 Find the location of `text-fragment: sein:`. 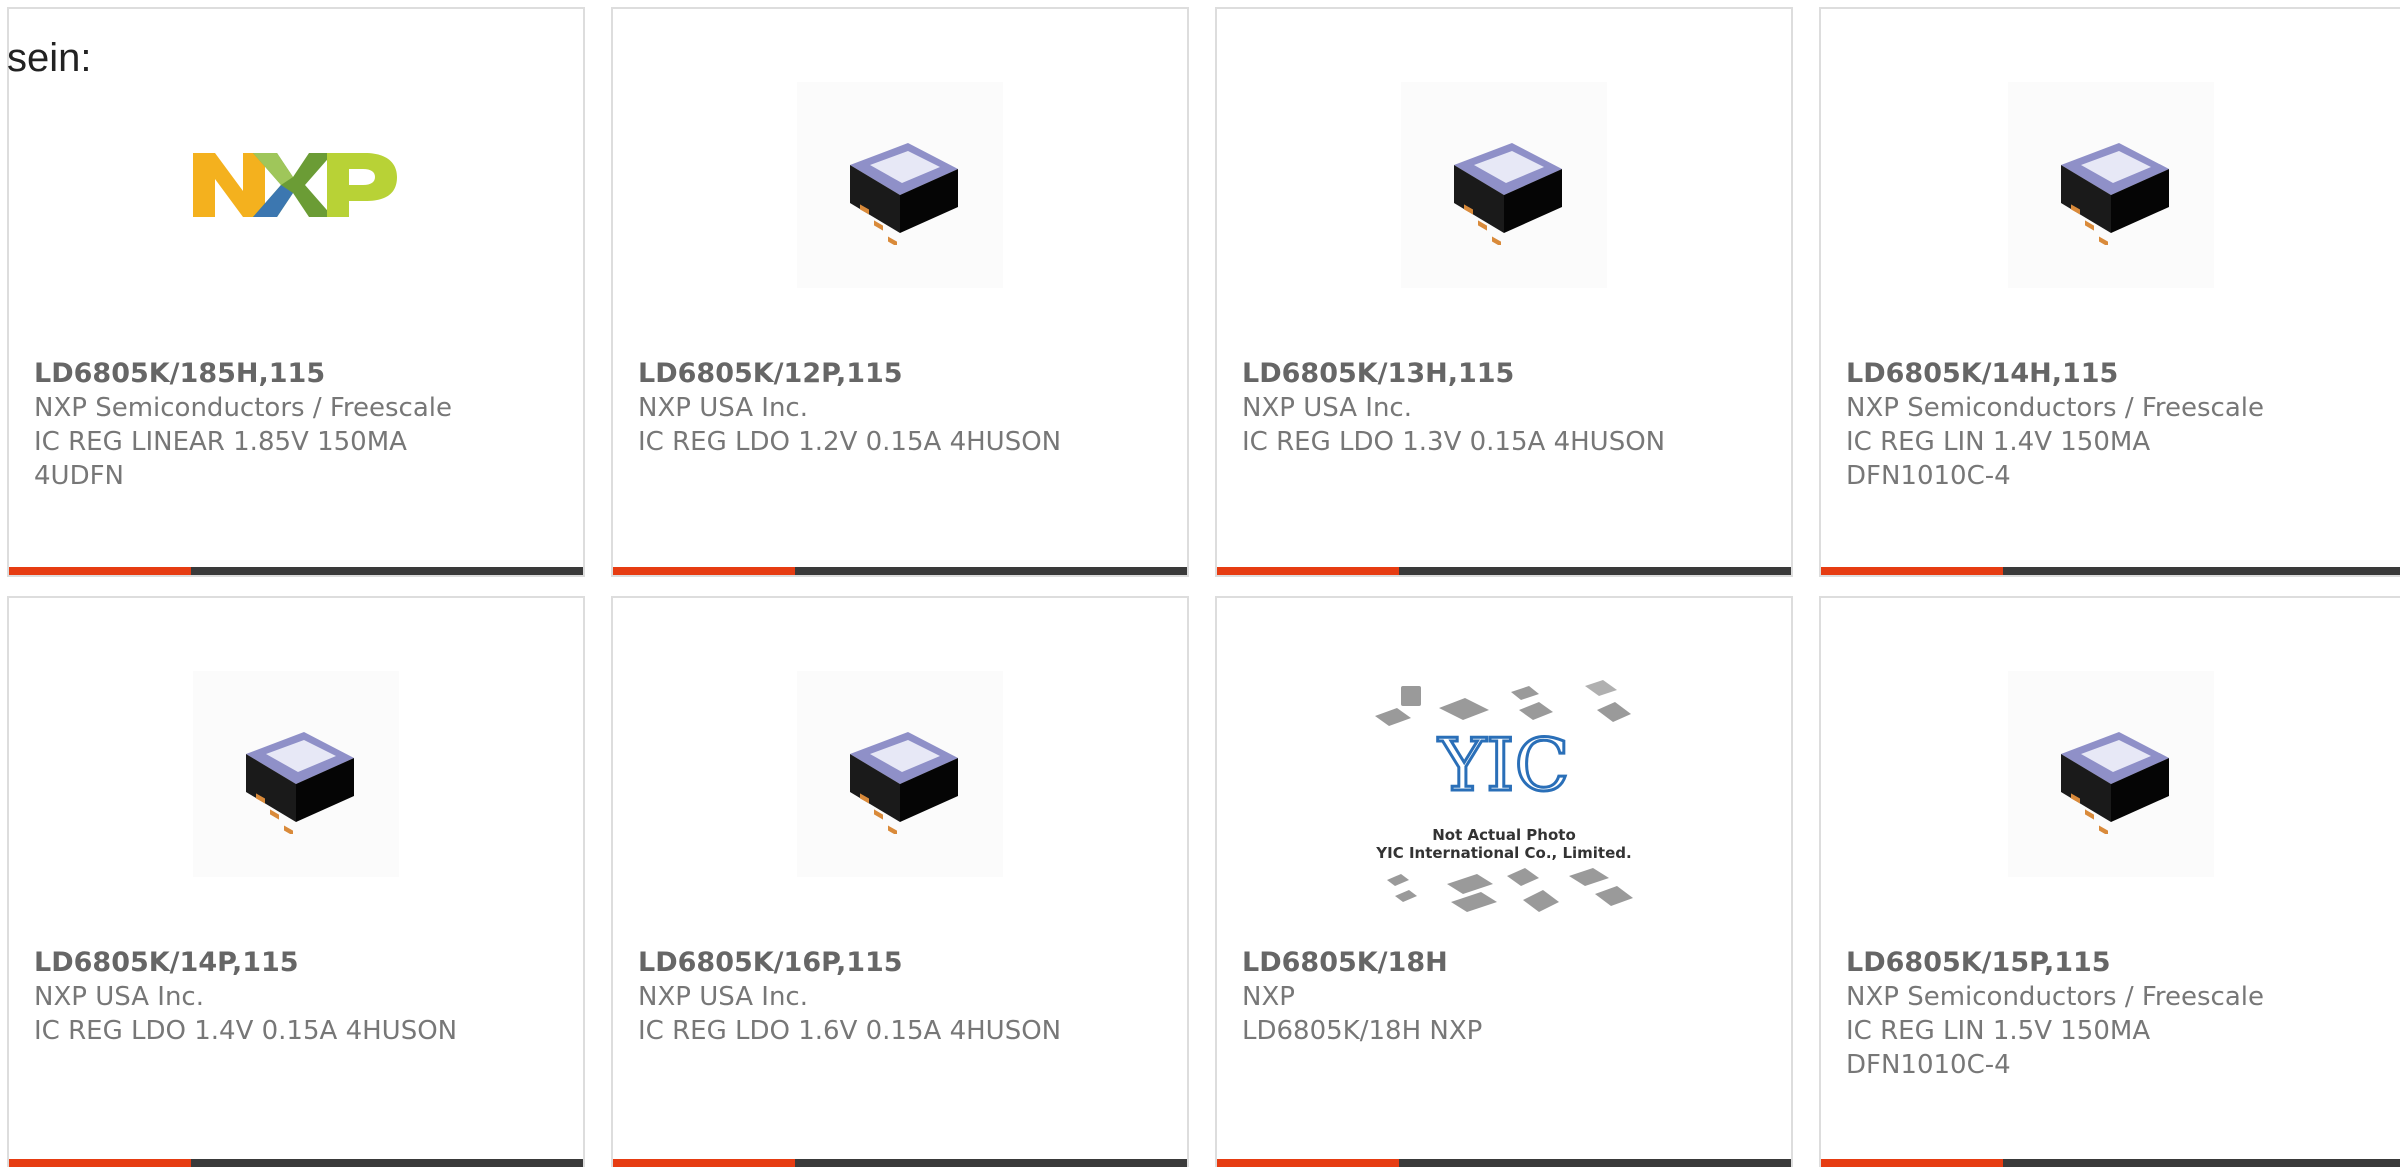

text-fragment: sein: is located at coordinates (49, 58).